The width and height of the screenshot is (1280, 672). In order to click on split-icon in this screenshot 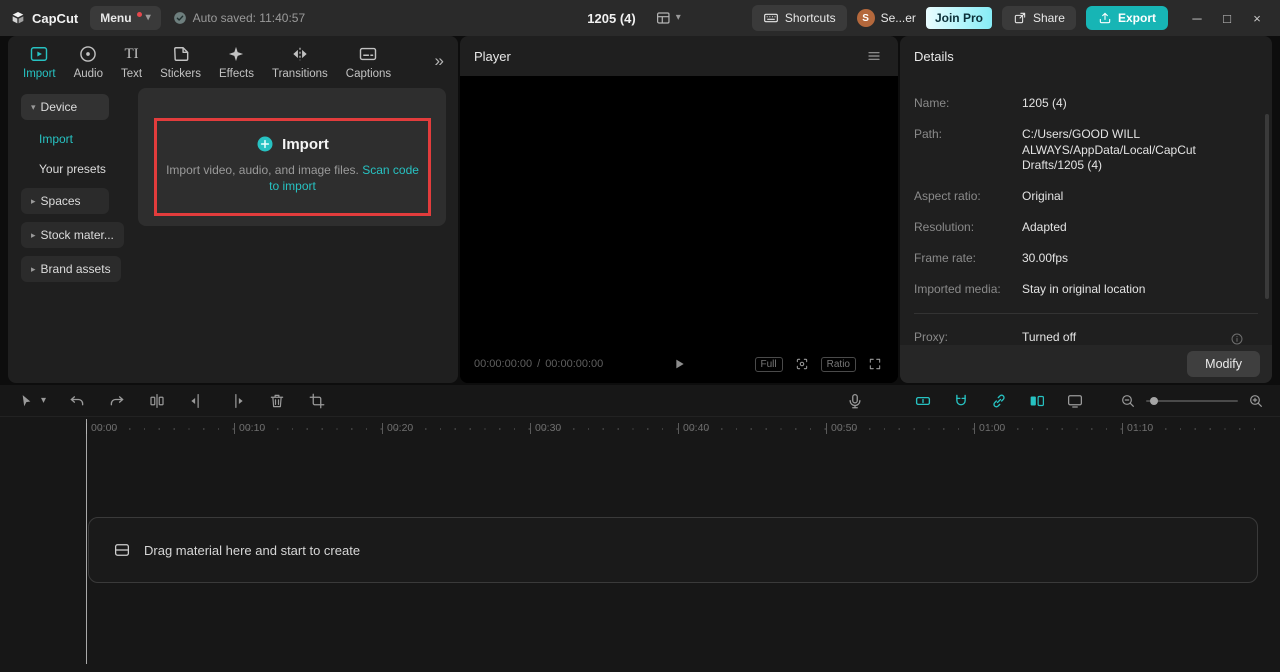, I will do `click(157, 401)`.